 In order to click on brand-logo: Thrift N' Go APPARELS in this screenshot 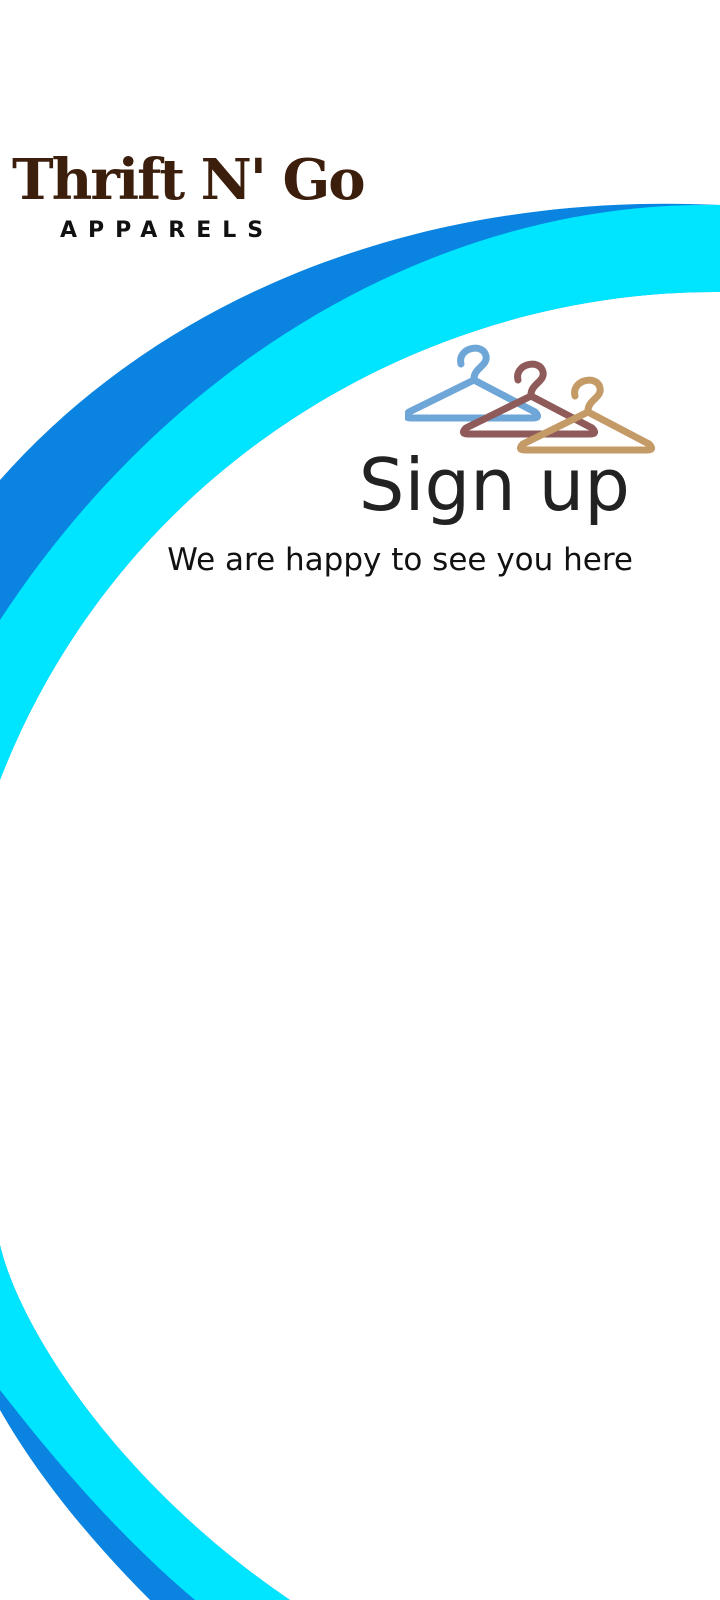, I will do `click(189, 195)`.